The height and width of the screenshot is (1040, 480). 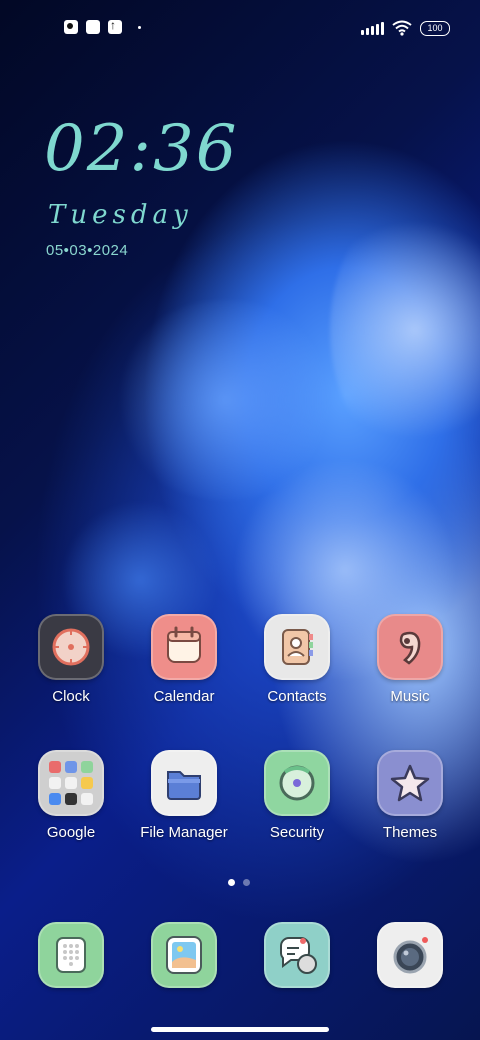 What do you see at coordinates (297, 696) in the screenshot?
I see `app-label: Contacts` at bounding box center [297, 696].